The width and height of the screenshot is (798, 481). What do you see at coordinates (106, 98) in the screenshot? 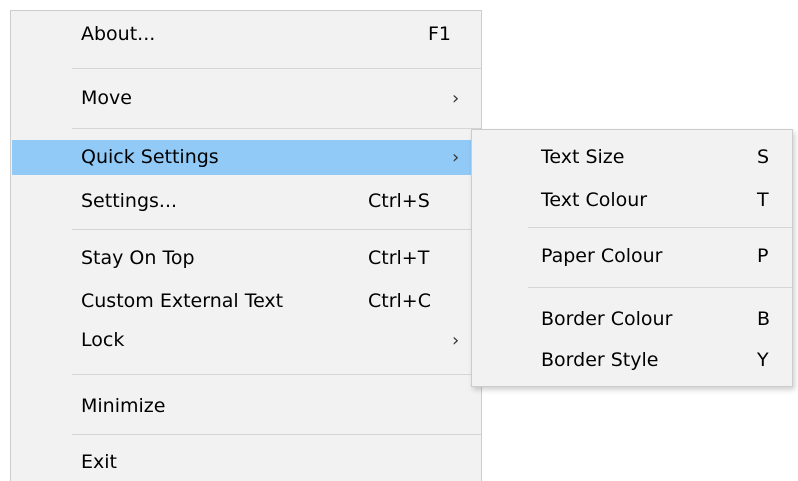
I see `menu-item-label: Move` at bounding box center [106, 98].